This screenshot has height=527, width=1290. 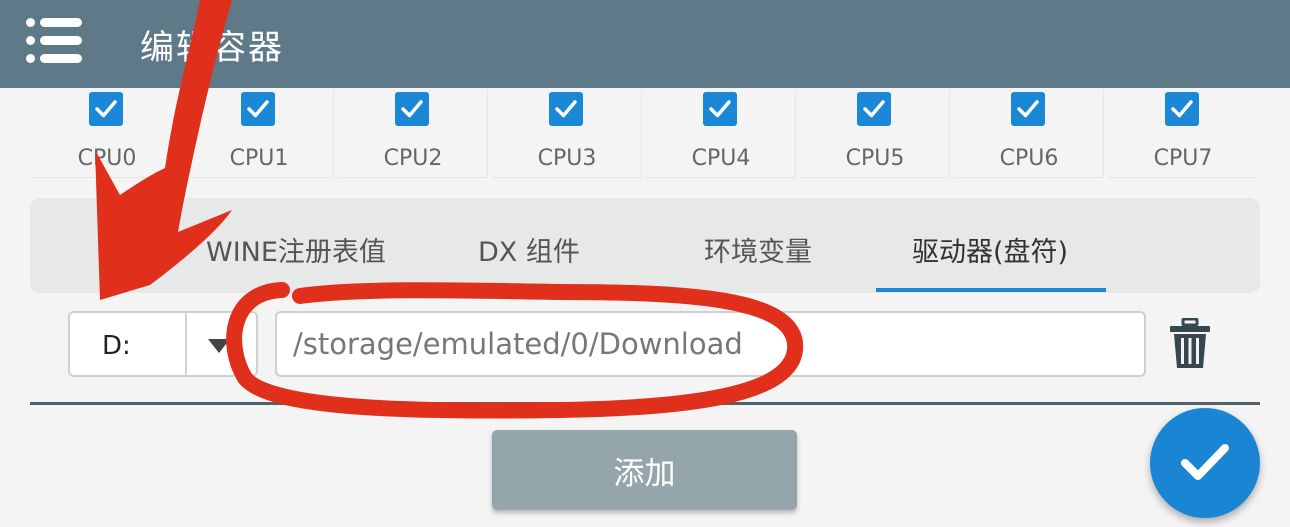 I want to click on add-drive-button: 添加, so click(x=644, y=470).